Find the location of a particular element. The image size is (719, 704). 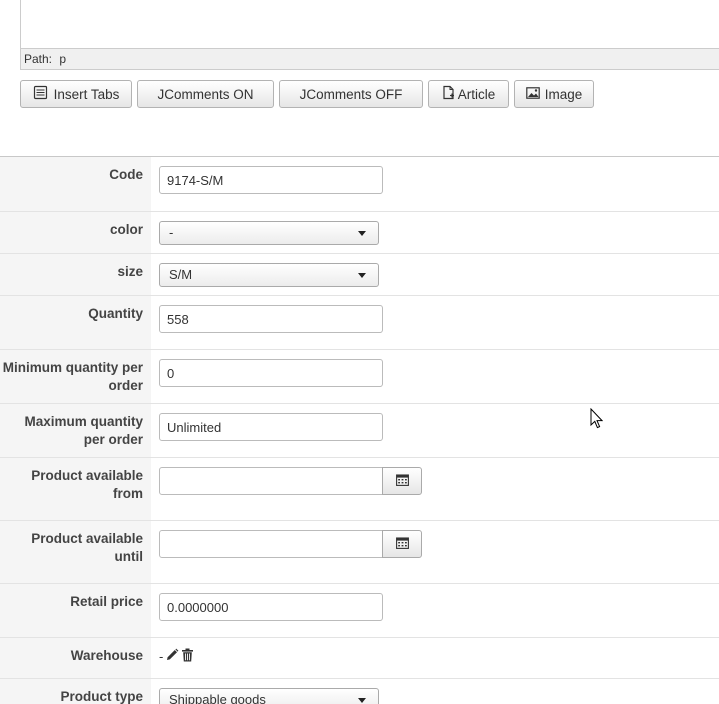

row-color: color - is located at coordinates (359, 233).